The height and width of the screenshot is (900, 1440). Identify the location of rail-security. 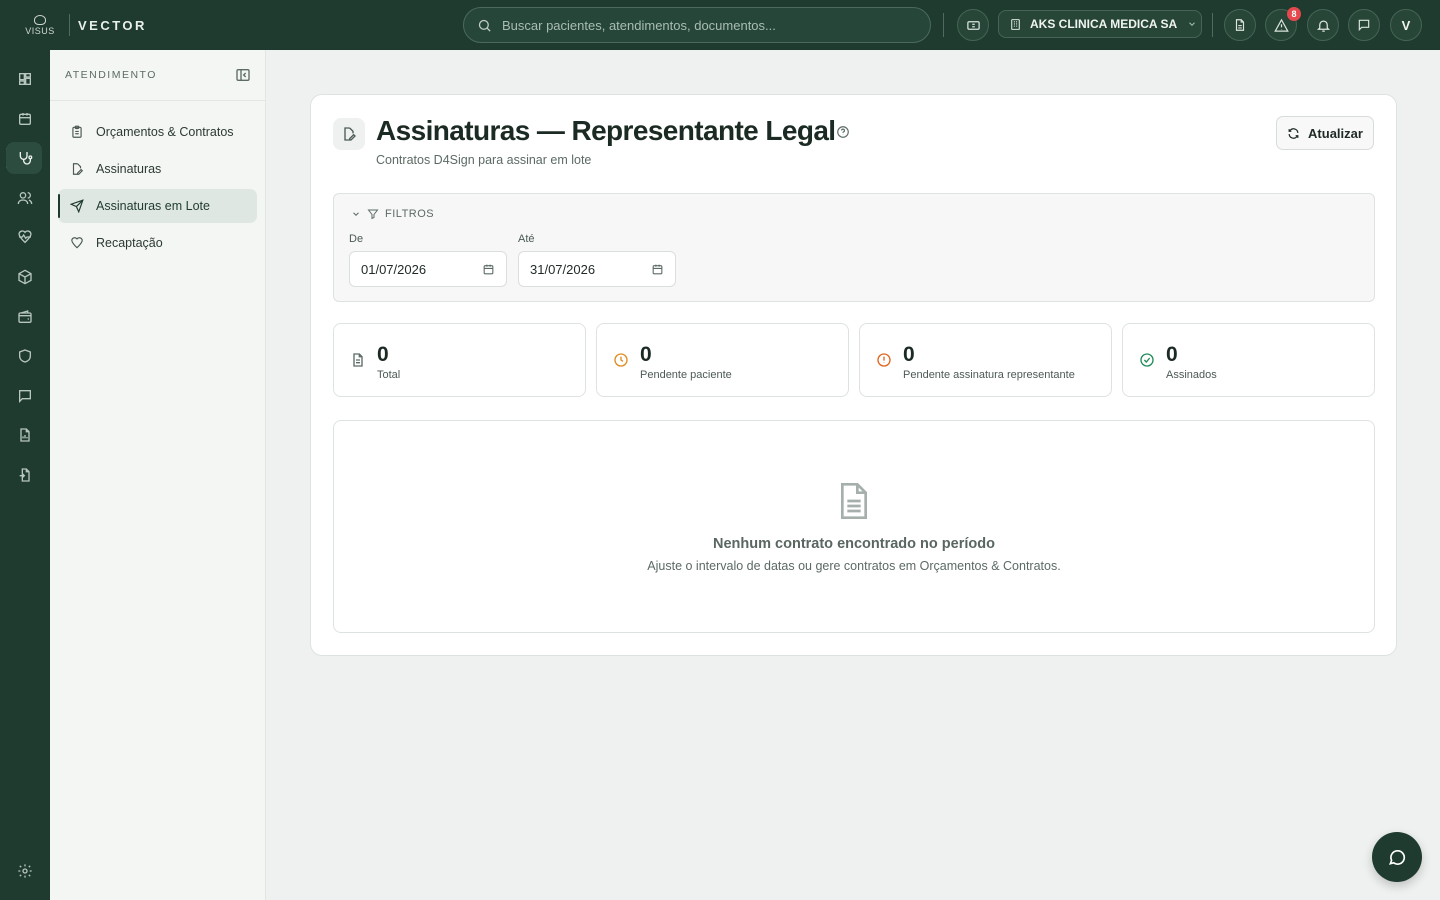
(25, 356).